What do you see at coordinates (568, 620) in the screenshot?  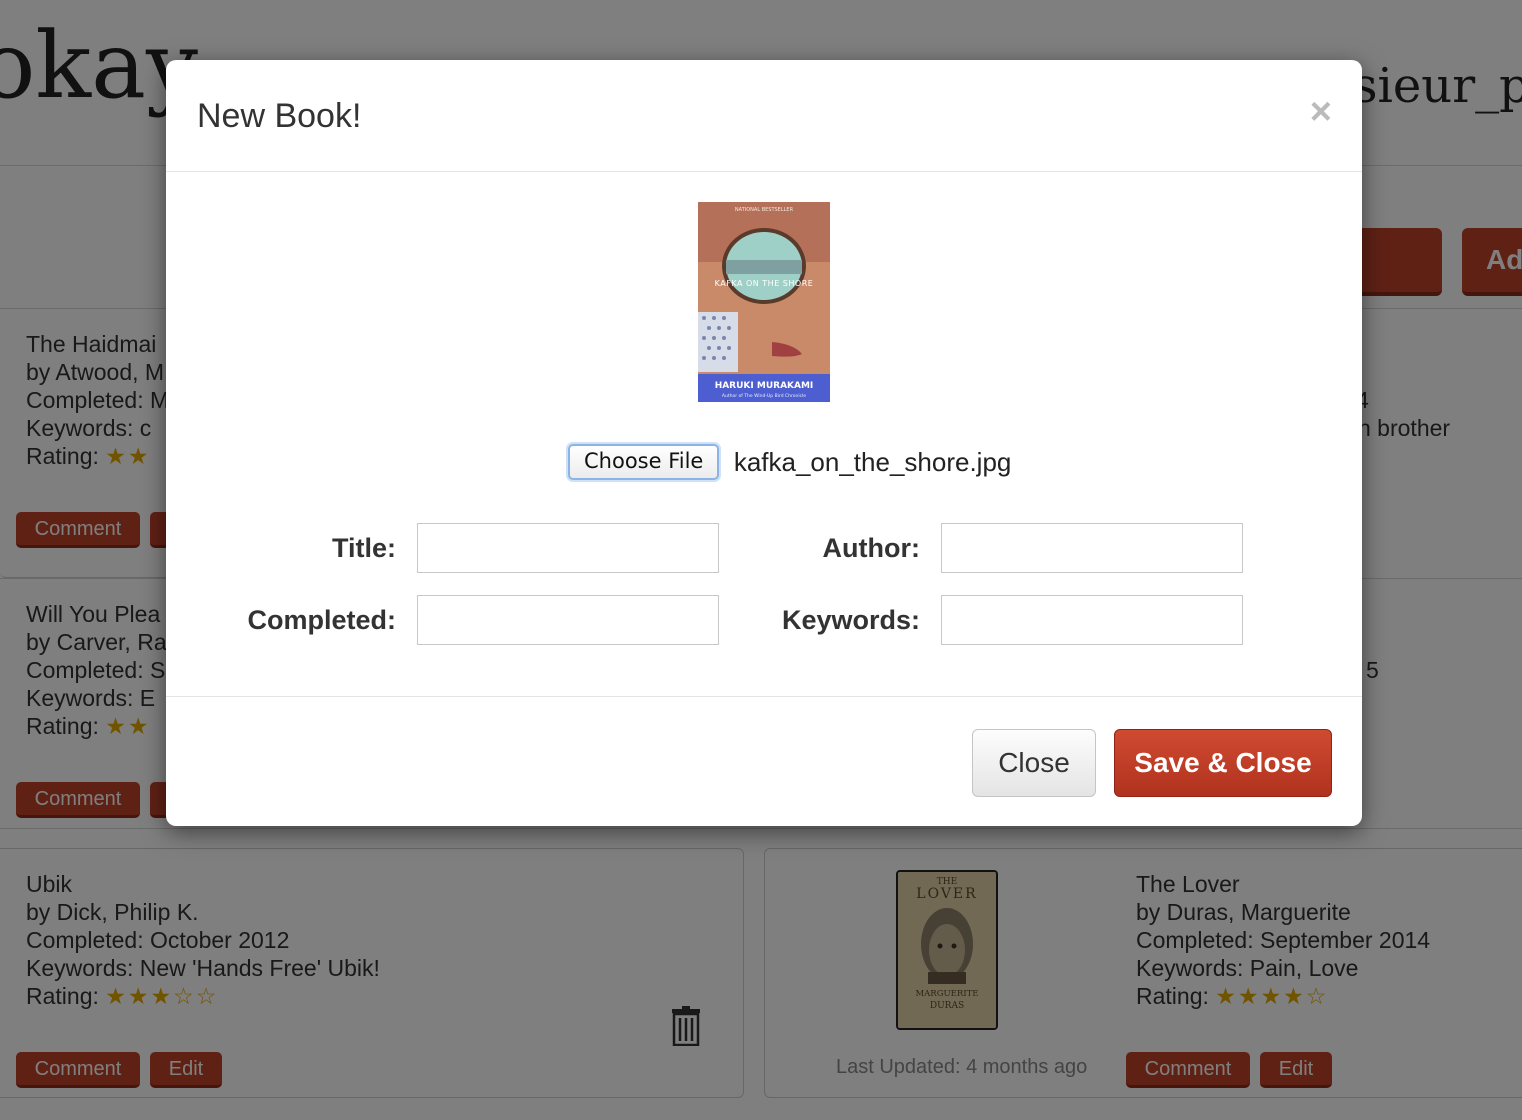 I see `completed-input` at bounding box center [568, 620].